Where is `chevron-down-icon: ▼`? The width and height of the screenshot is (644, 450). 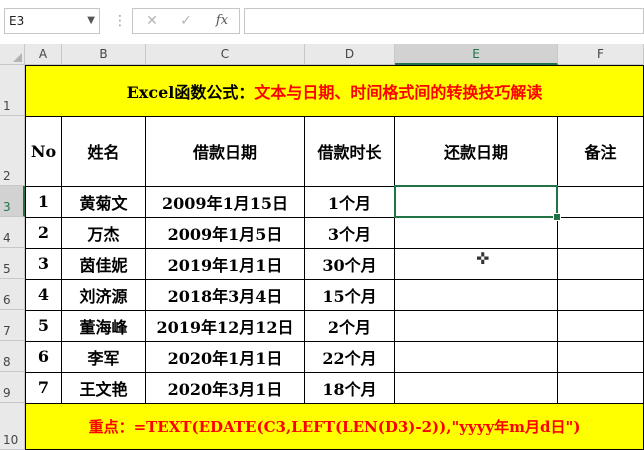 chevron-down-icon: ▼ is located at coordinates (91, 20).